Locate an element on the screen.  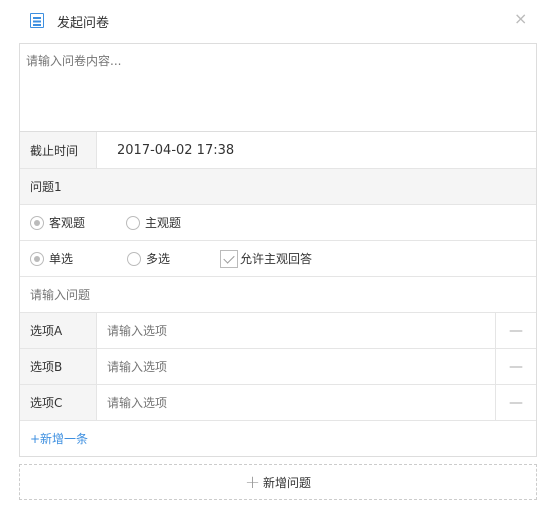
option-row: 选项B — is located at coordinates (278, 366).